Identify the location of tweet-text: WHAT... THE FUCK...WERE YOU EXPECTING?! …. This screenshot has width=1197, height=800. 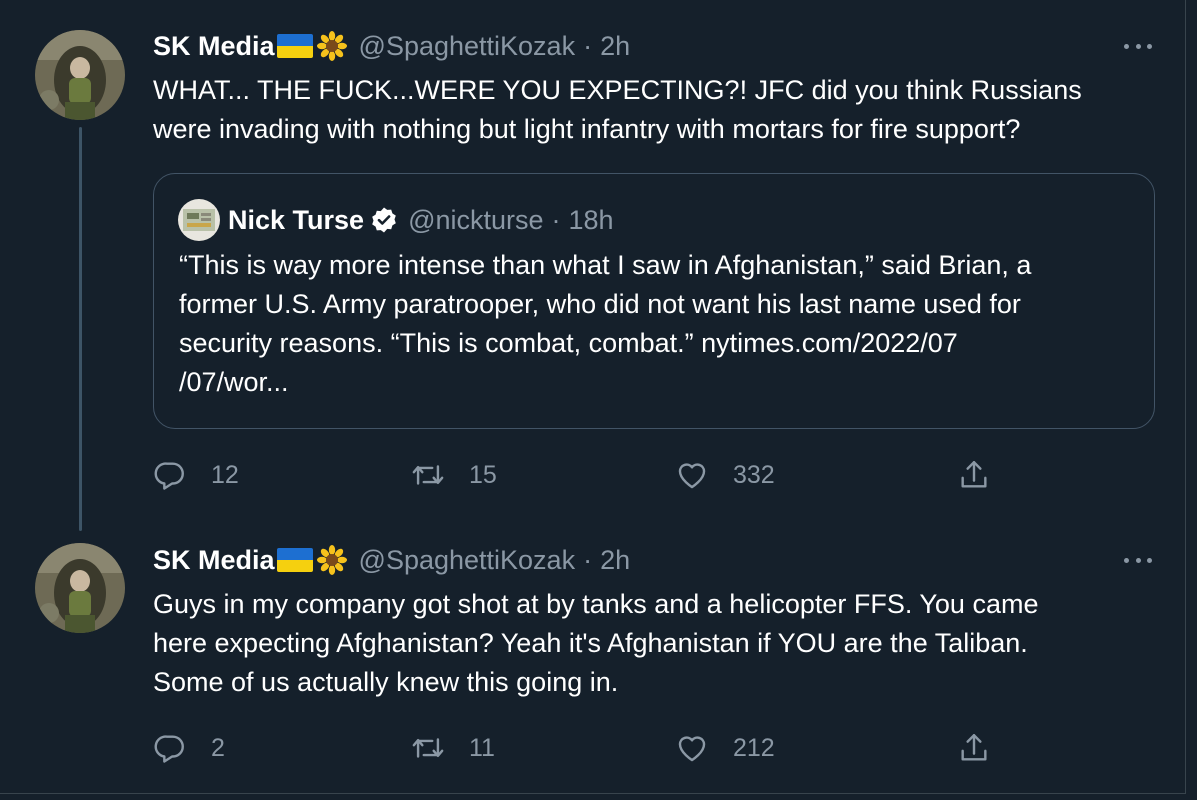
(653, 110).